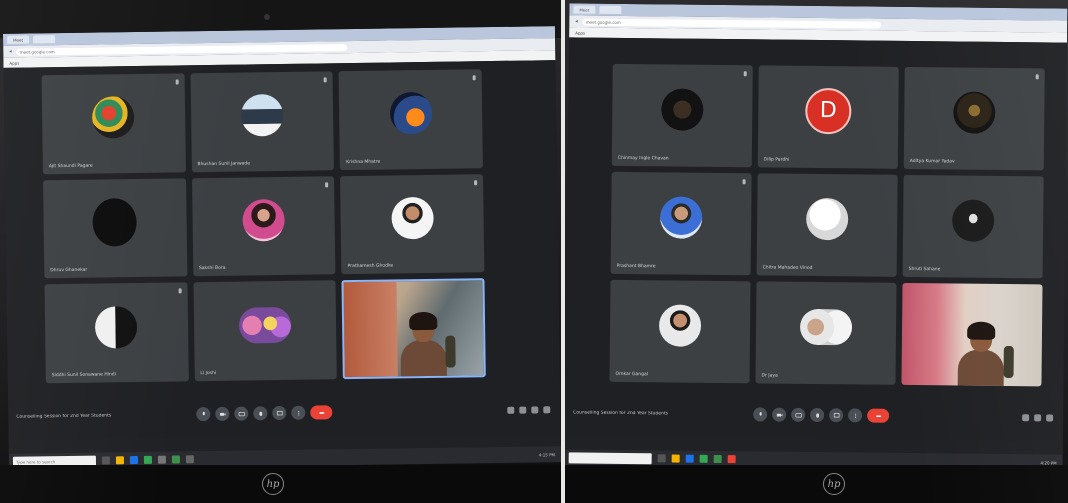 The width and height of the screenshot is (1068, 503). I want to click on webcam, so click(267, 17).